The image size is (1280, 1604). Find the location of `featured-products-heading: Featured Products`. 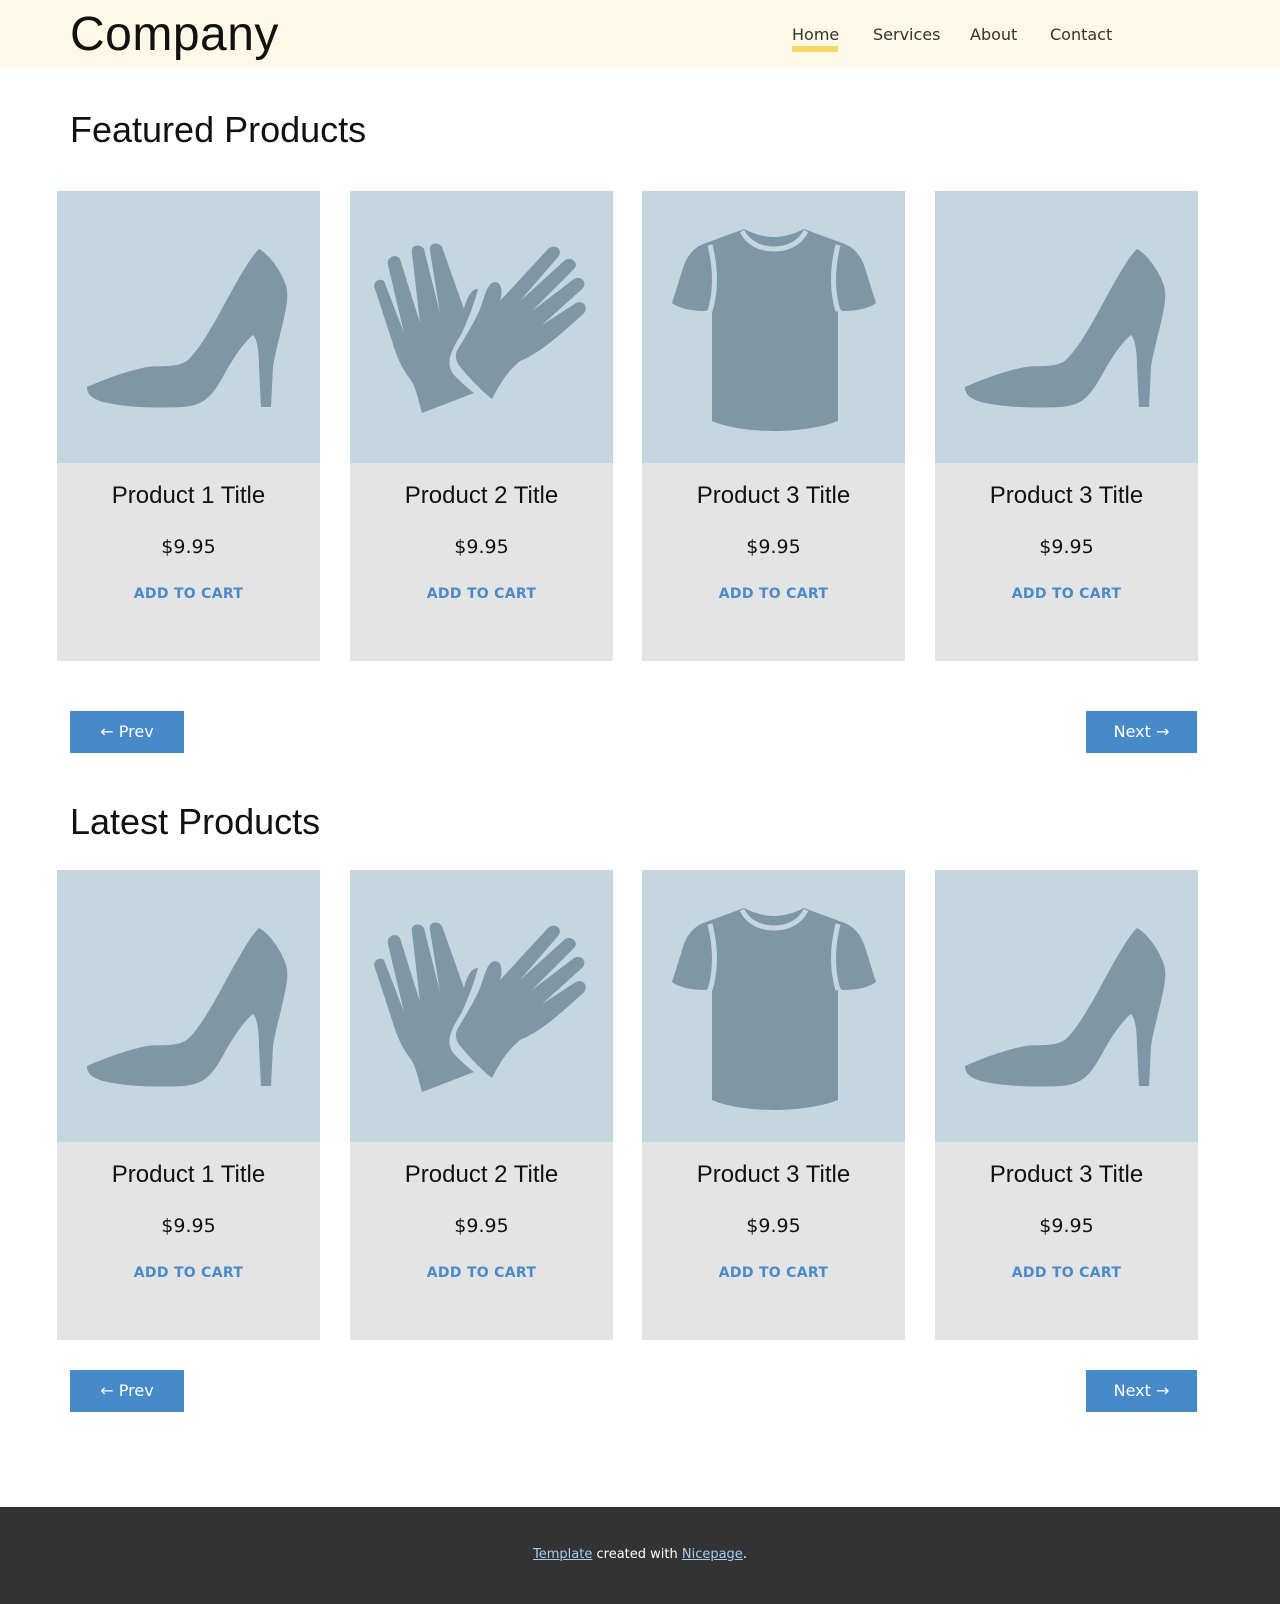

featured-products-heading: Featured Products is located at coordinates (218, 129).